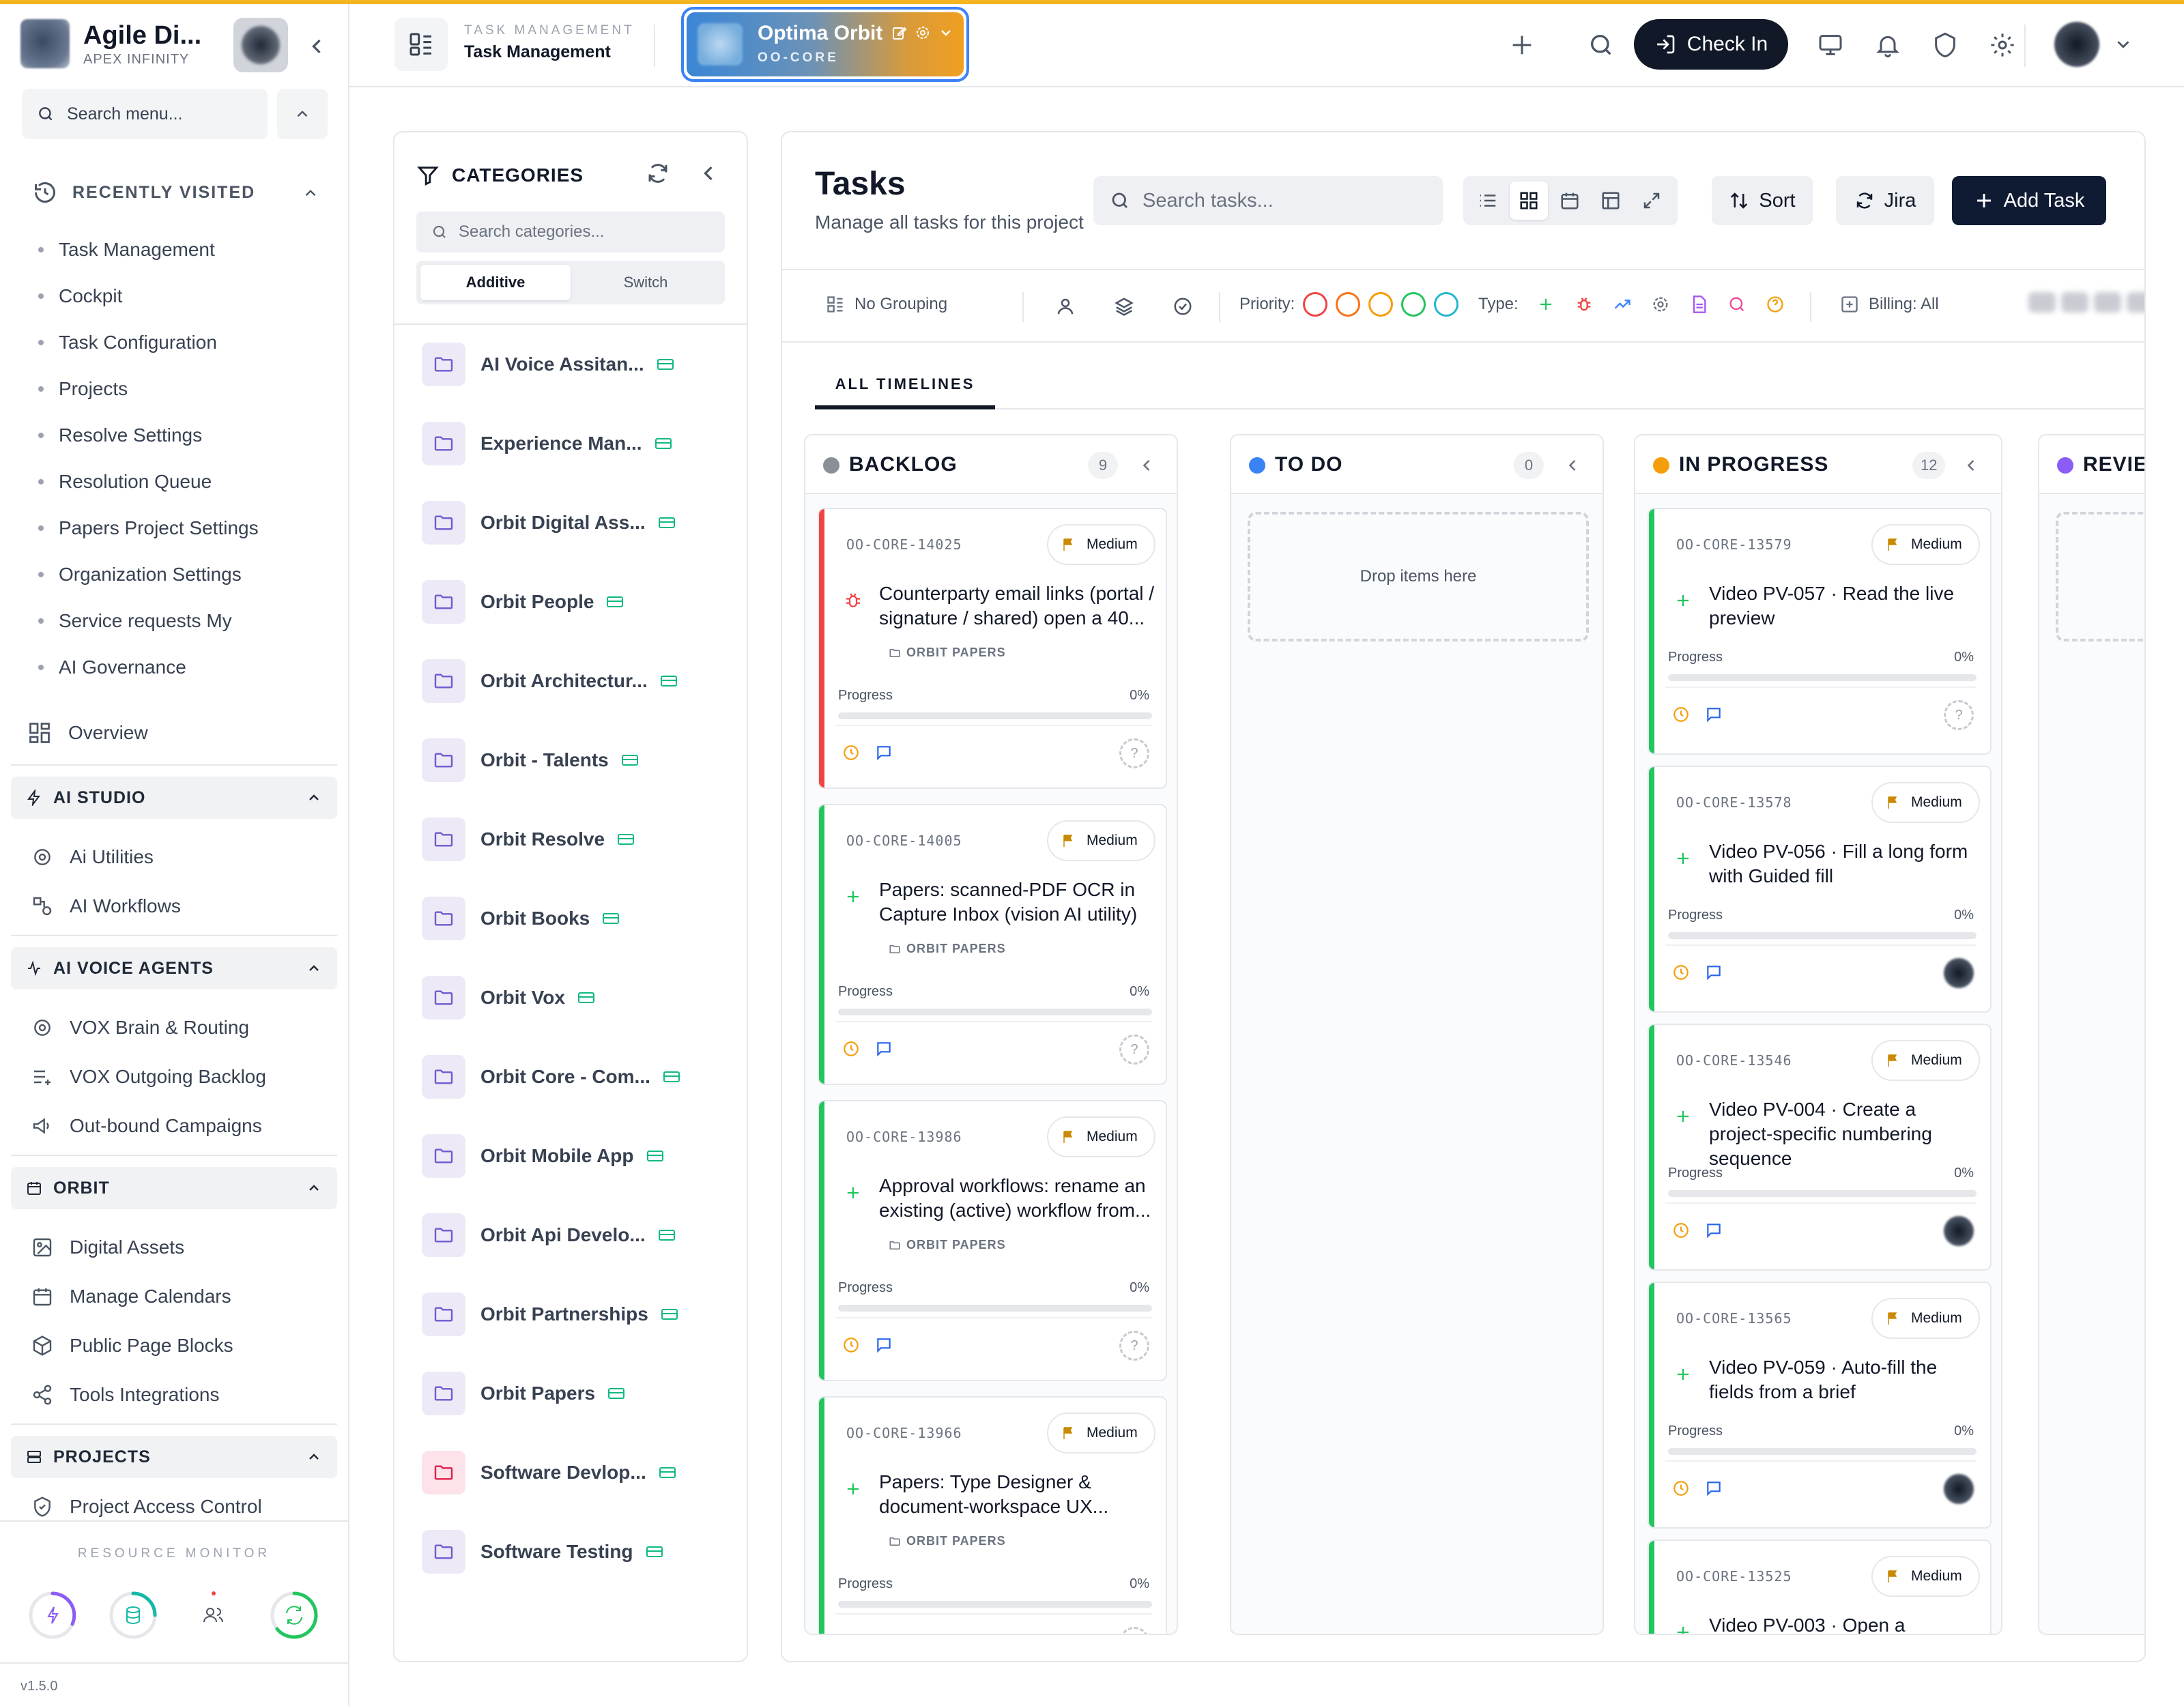 Image resolution: width=2184 pixels, height=1706 pixels. What do you see at coordinates (2002, 45) in the screenshot?
I see `settings-button` at bounding box center [2002, 45].